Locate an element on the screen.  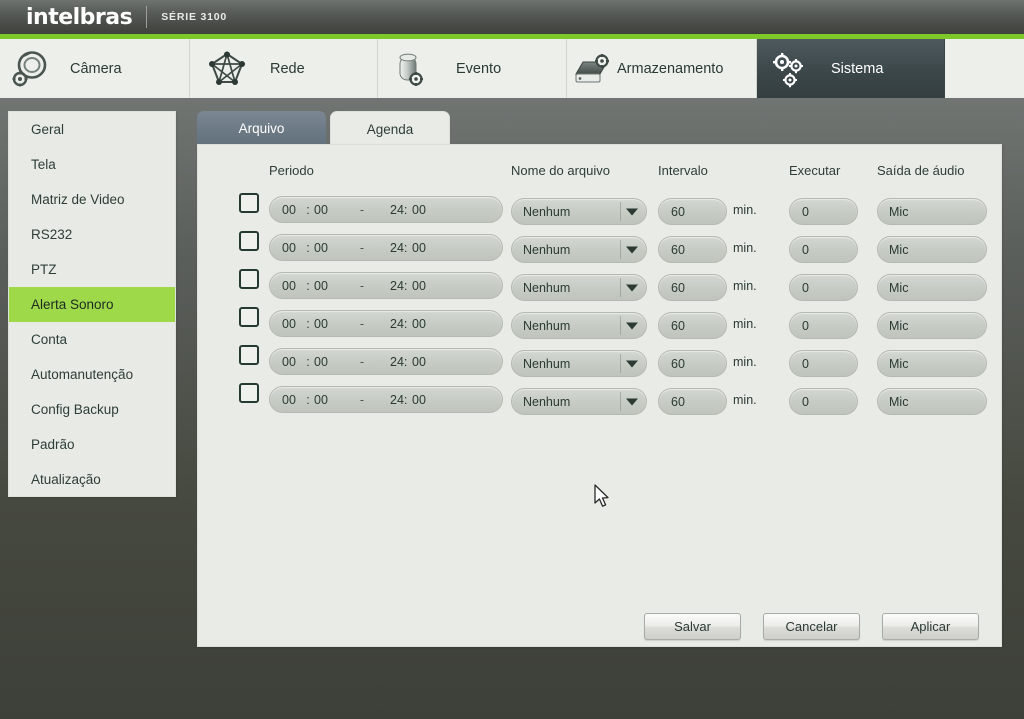
apply-button-label: Aplicar is located at coordinates (930, 626).